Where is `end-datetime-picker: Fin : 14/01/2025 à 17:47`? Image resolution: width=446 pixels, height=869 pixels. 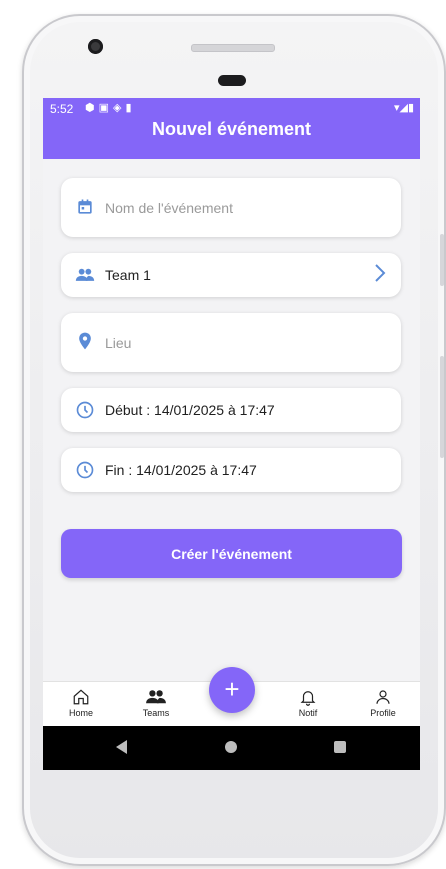
end-datetime-picker: Fin : 14/01/2025 à 17:47 is located at coordinates (231, 470).